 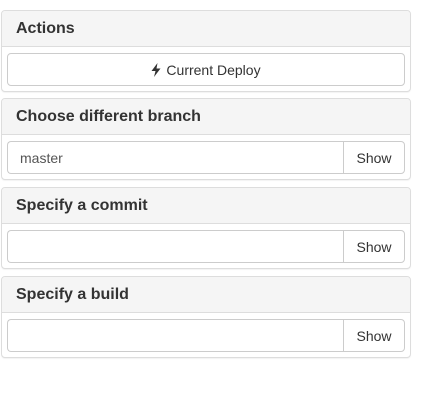 What do you see at coordinates (206, 295) in the screenshot?
I see `build-panel-title: Specify a build` at bounding box center [206, 295].